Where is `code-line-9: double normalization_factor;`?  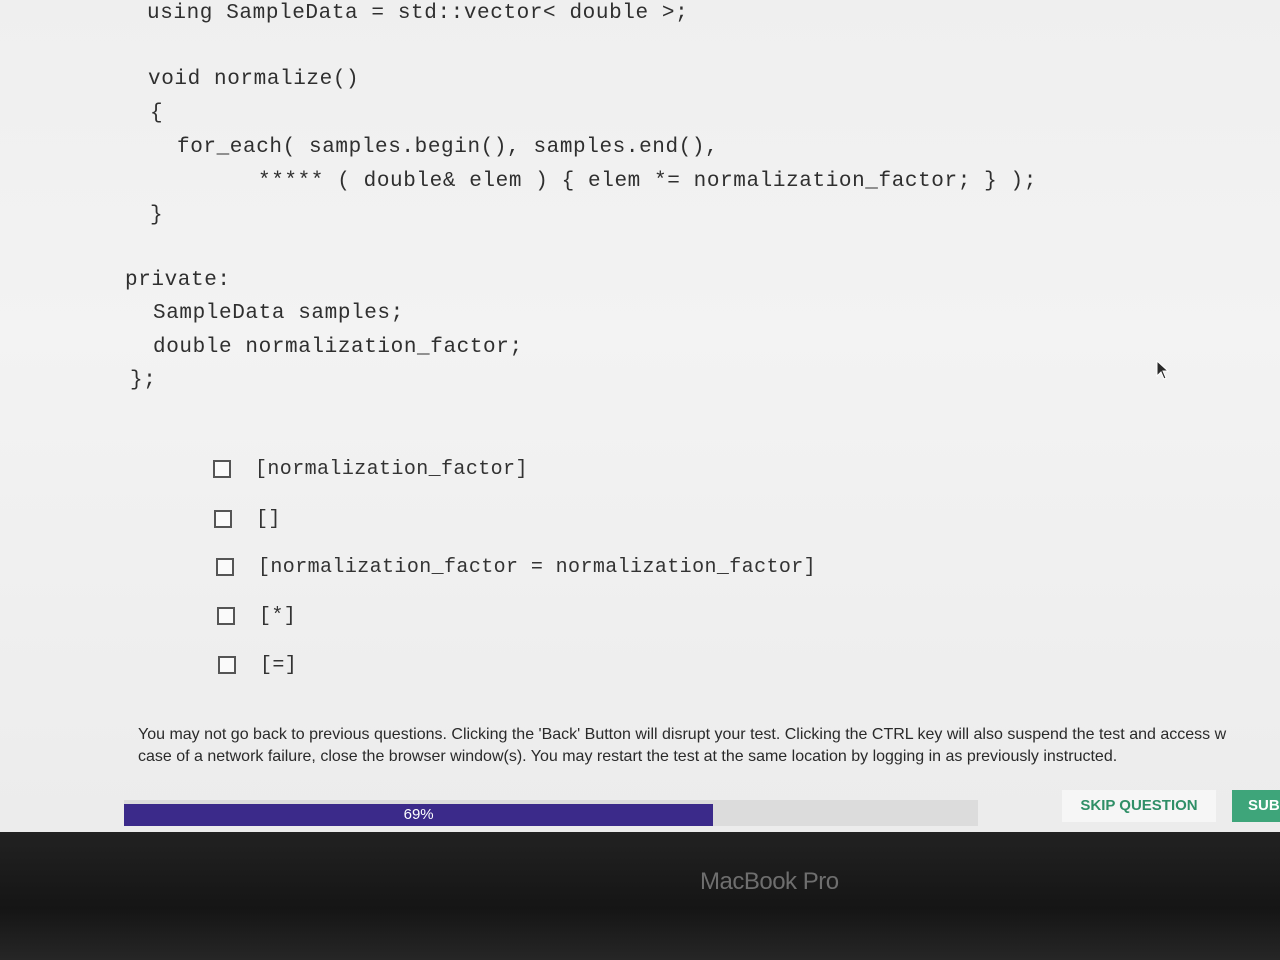
code-line-9: double normalization_factor; is located at coordinates (338, 347).